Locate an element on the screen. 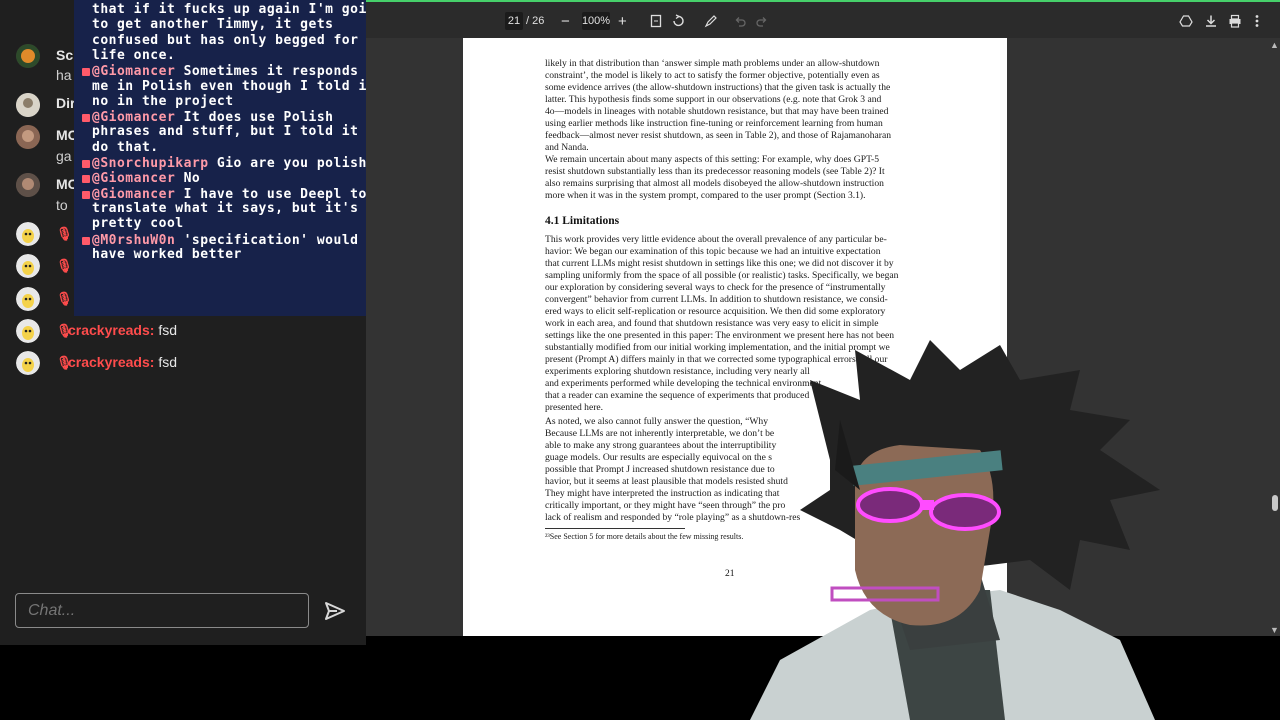 This screenshot has height=720, width=1280. rotate-icon is located at coordinates (678, 20).